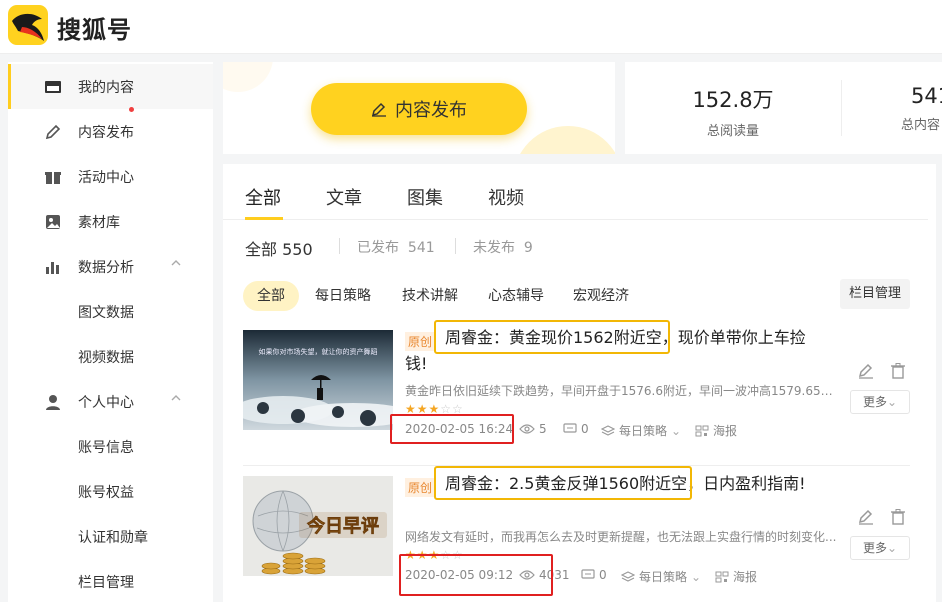  What do you see at coordinates (516, 296) in the screenshot?
I see `category-mindset: 心态辅导` at bounding box center [516, 296].